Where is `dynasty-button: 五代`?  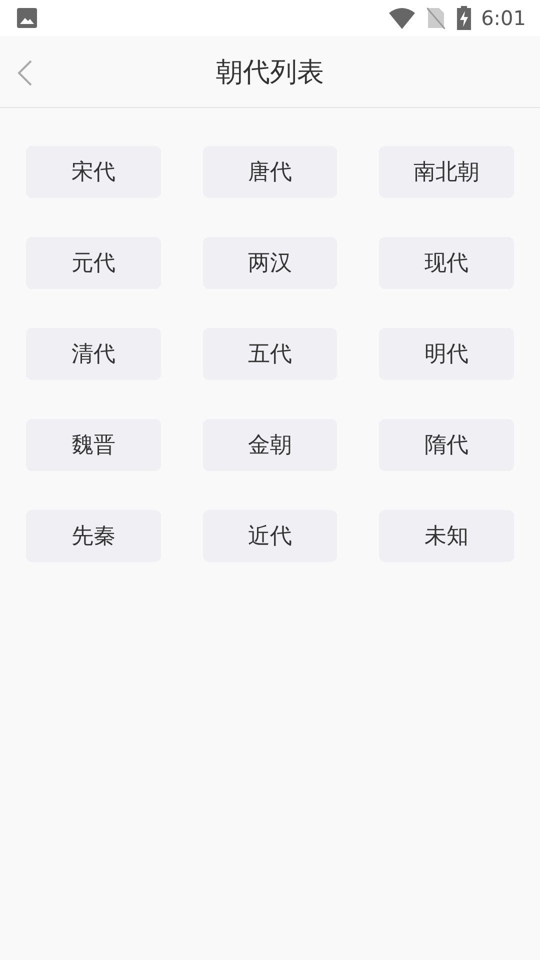
dynasty-button: 五代 is located at coordinates (270, 354).